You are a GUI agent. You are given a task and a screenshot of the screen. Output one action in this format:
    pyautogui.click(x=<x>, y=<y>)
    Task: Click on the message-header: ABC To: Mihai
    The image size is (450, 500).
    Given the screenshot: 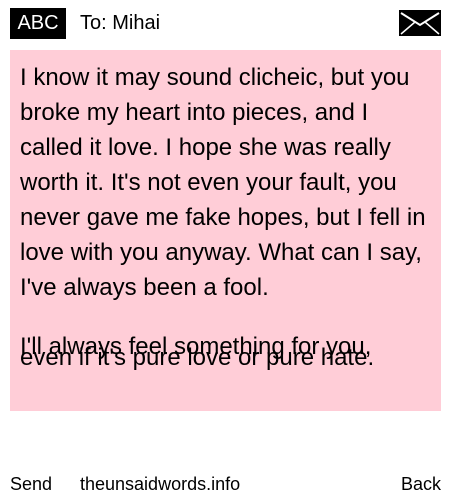 What is the action you would take?
    pyautogui.click(x=225, y=23)
    